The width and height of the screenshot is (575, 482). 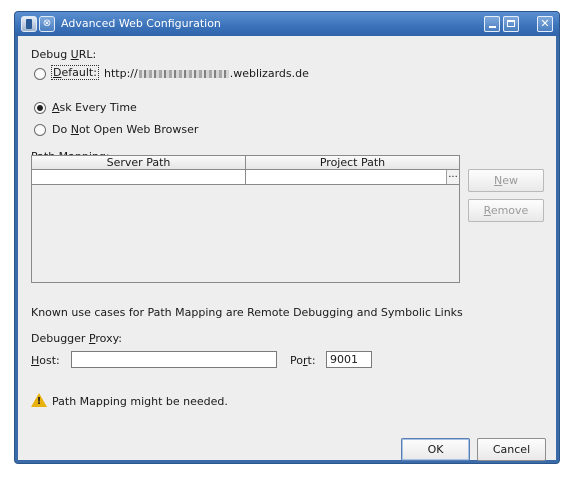 What do you see at coordinates (492, 24) in the screenshot?
I see `minimize-icon` at bounding box center [492, 24].